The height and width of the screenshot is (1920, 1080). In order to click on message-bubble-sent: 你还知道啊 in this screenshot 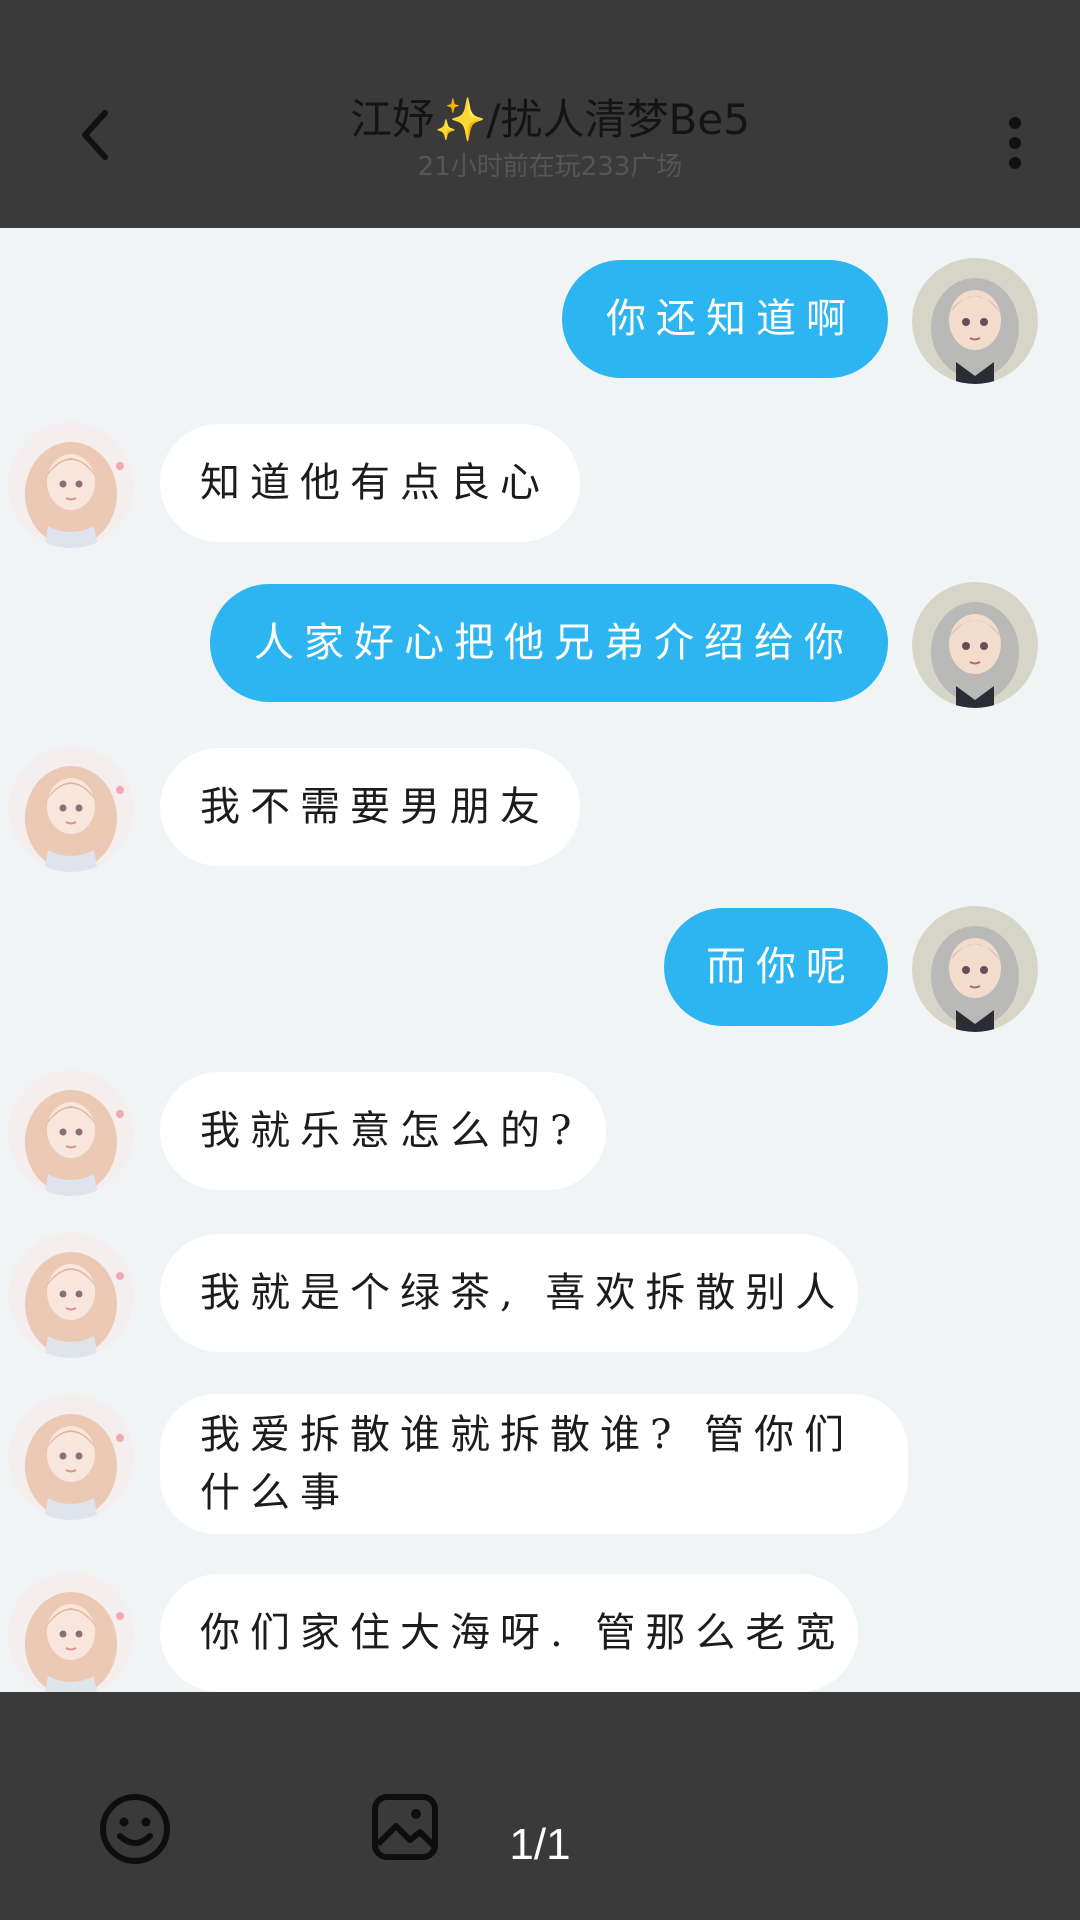, I will do `click(725, 319)`.